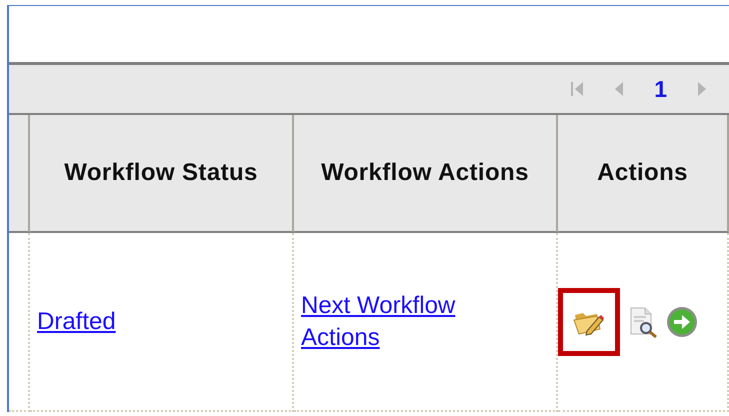 The height and width of the screenshot is (416, 729). What do you see at coordinates (643, 174) in the screenshot?
I see `column-header: Actions` at bounding box center [643, 174].